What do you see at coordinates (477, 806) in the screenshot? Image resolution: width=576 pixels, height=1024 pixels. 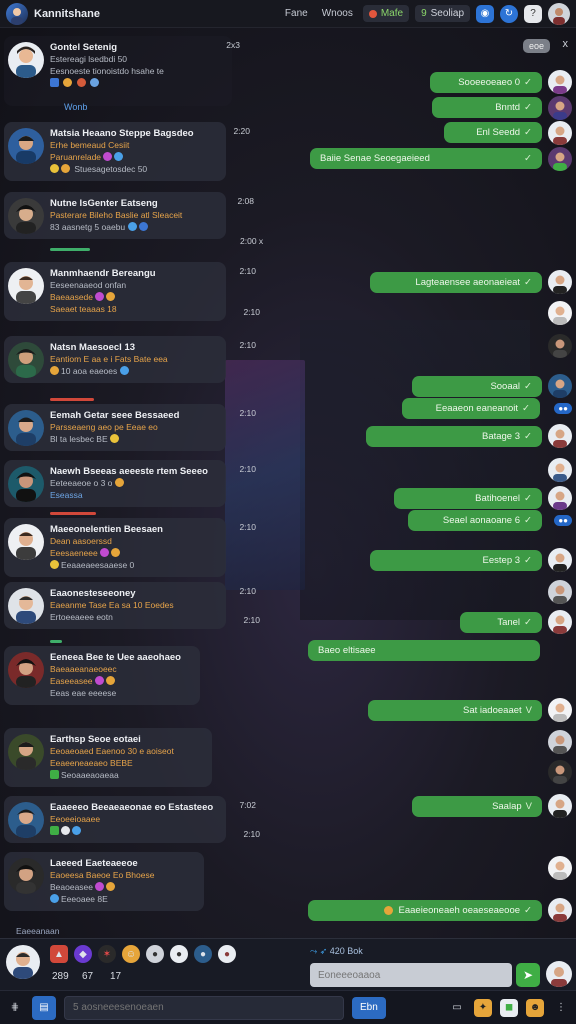 I see `outgoing-message: Saalap V` at bounding box center [477, 806].